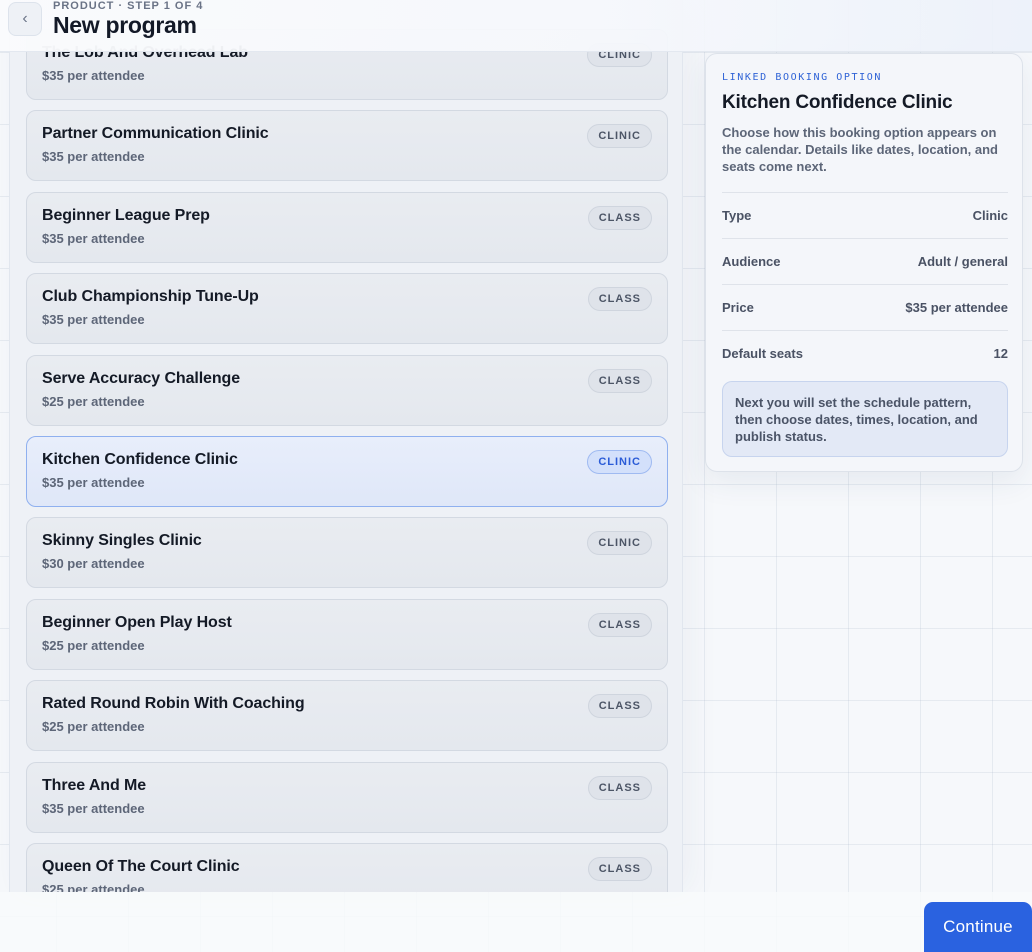 Image resolution: width=1032 pixels, height=952 pixels. What do you see at coordinates (737, 215) in the screenshot?
I see `detail-row-label: Type` at bounding box center [737, 215].